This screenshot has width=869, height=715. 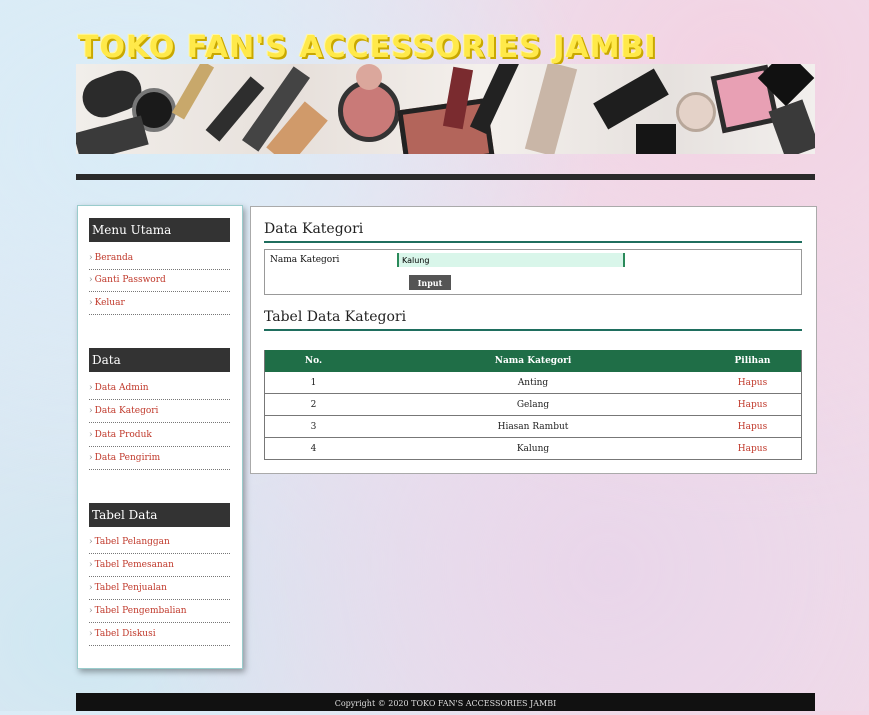 I want to click on nama-kategori-input, so click(x=511, y=260).